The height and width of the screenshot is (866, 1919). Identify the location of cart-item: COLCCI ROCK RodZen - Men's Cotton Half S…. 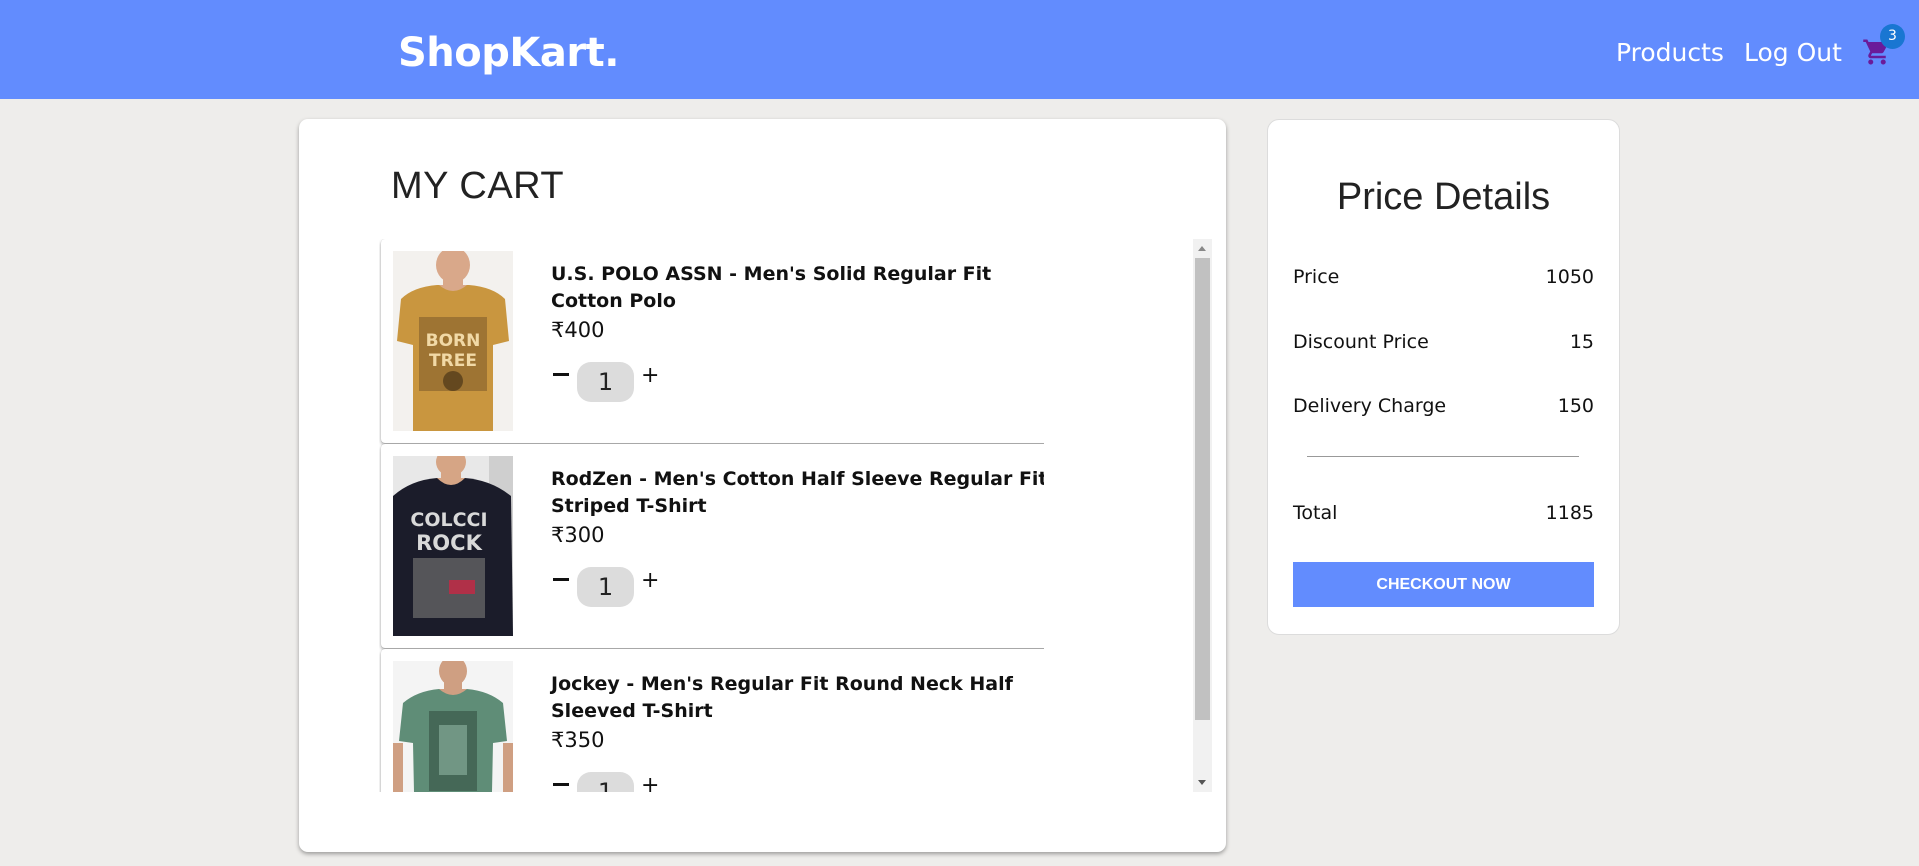
(712, 546).